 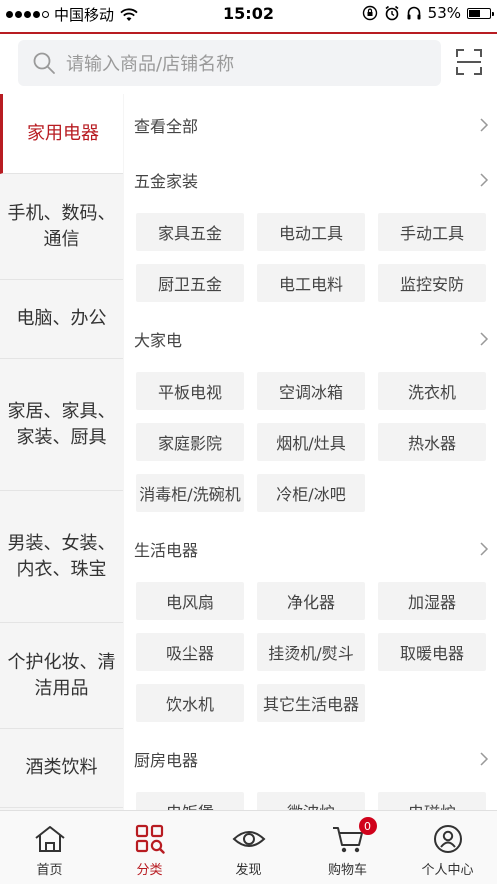 What do you see at coordinates (474, 13) in the screenshot?
I see `battery-fill` at bounding box center [474, 13].